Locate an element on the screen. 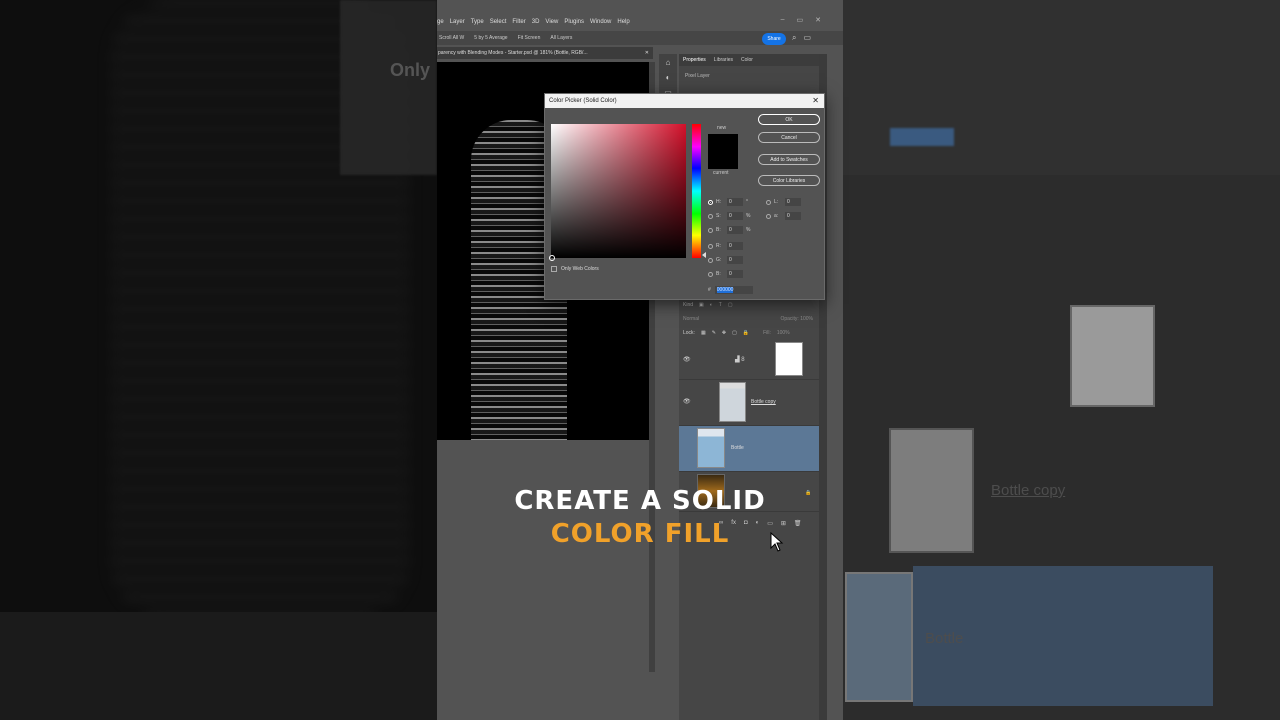  saturation-radio is located at coordinates (710, 216).